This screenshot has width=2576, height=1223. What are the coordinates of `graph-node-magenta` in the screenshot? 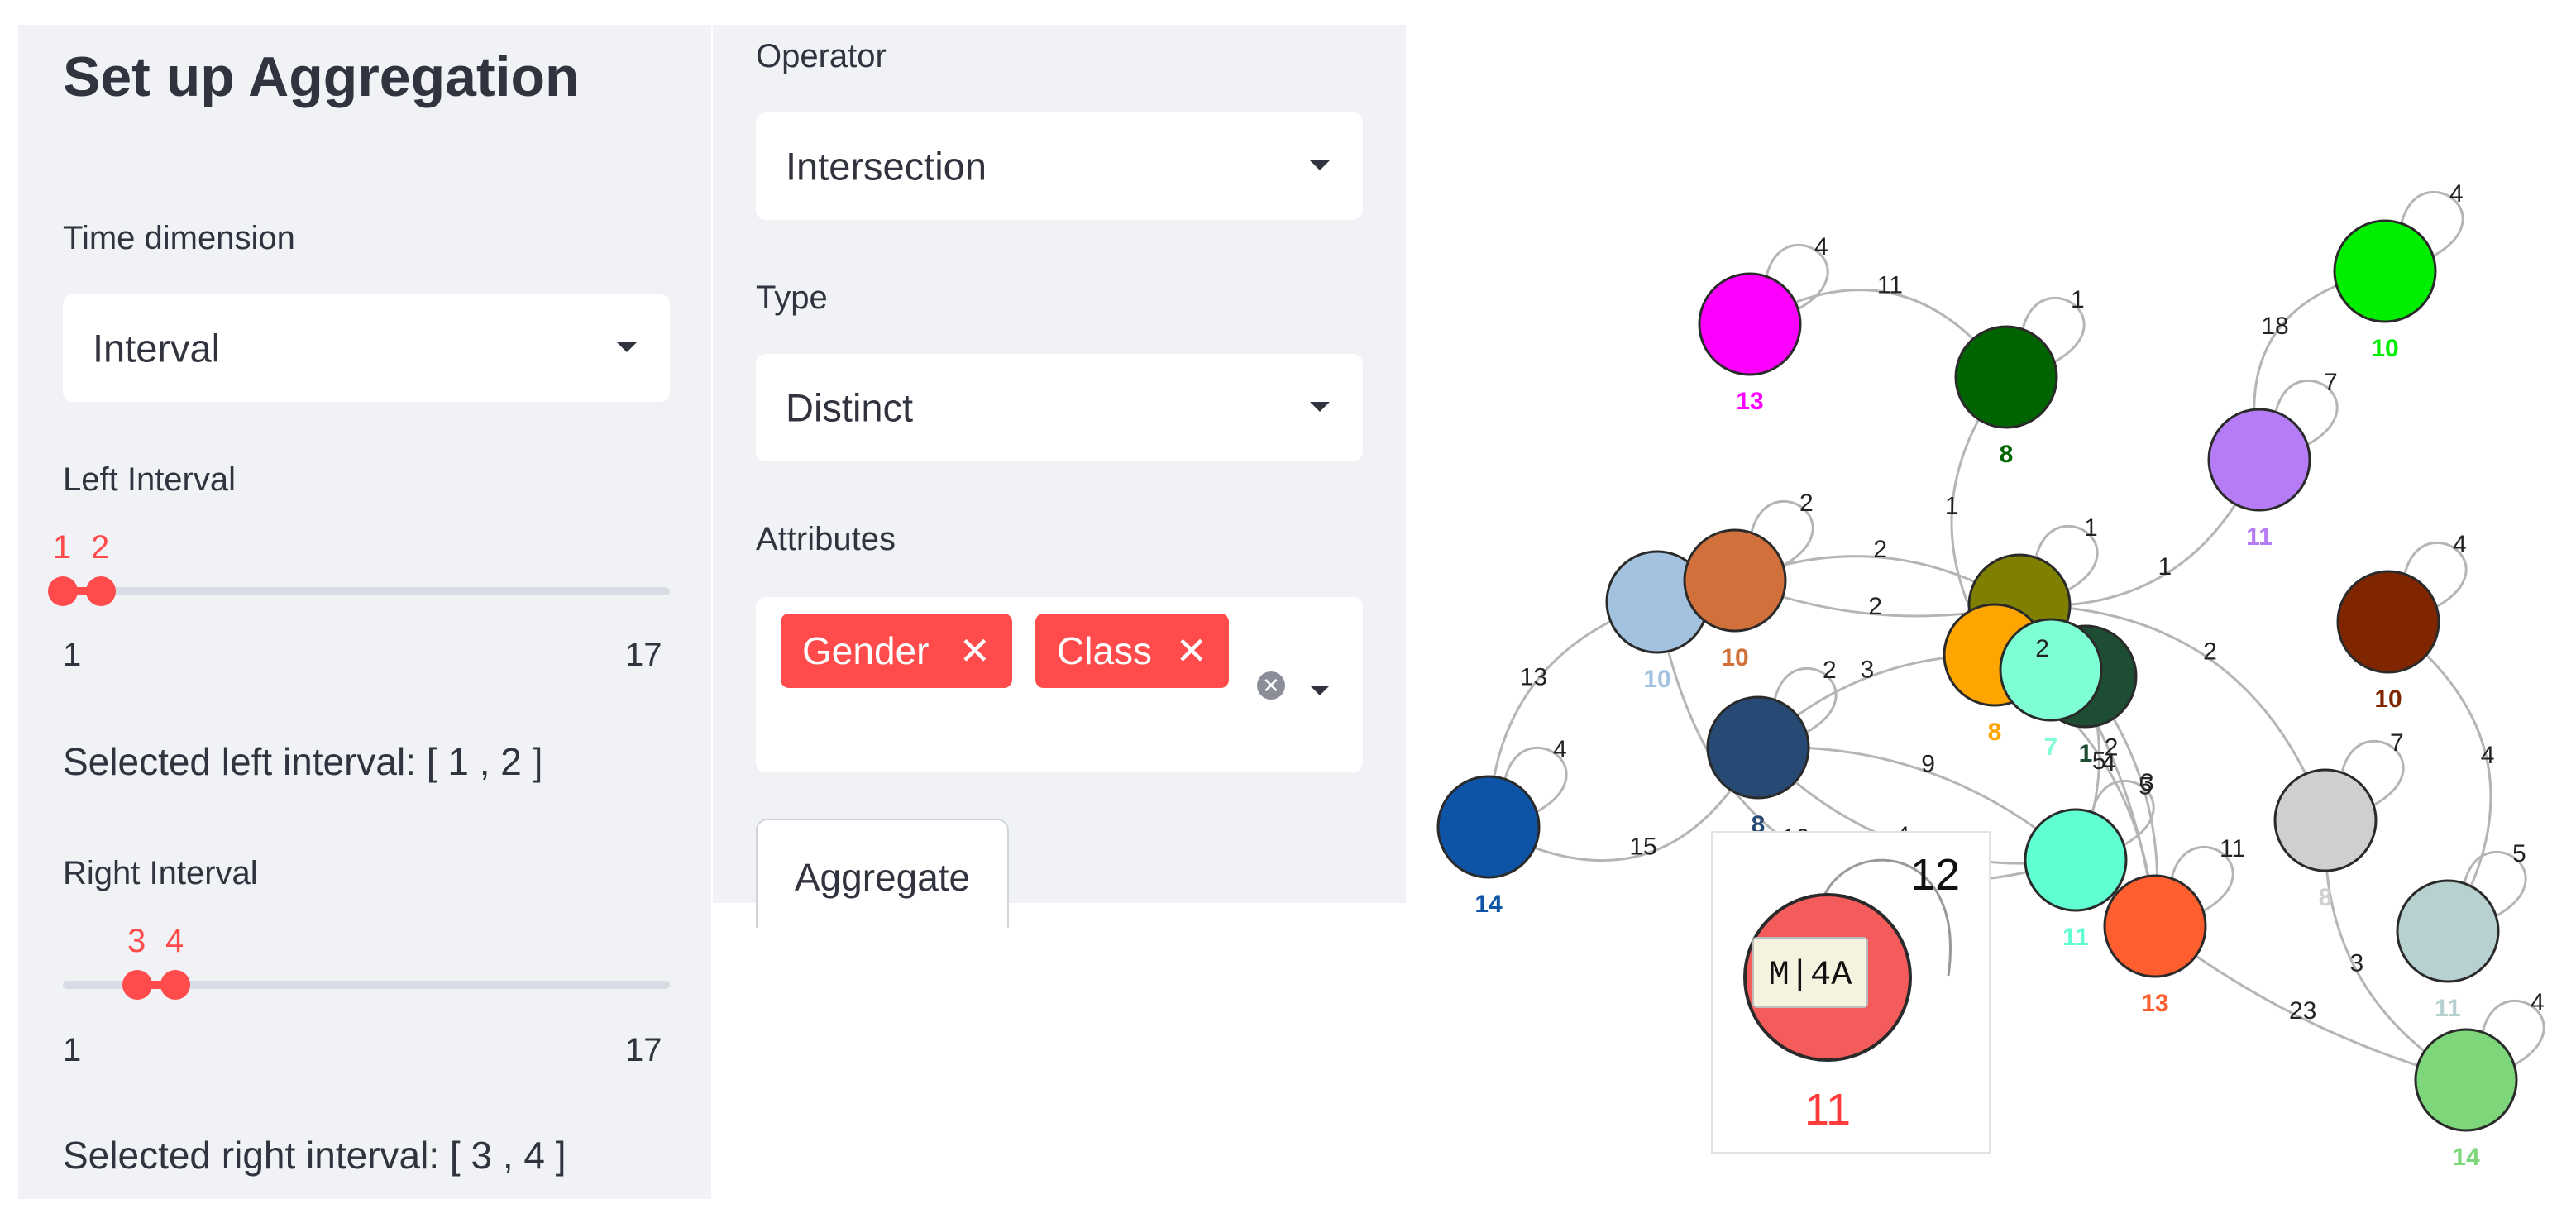 It's located at (1750, 324).